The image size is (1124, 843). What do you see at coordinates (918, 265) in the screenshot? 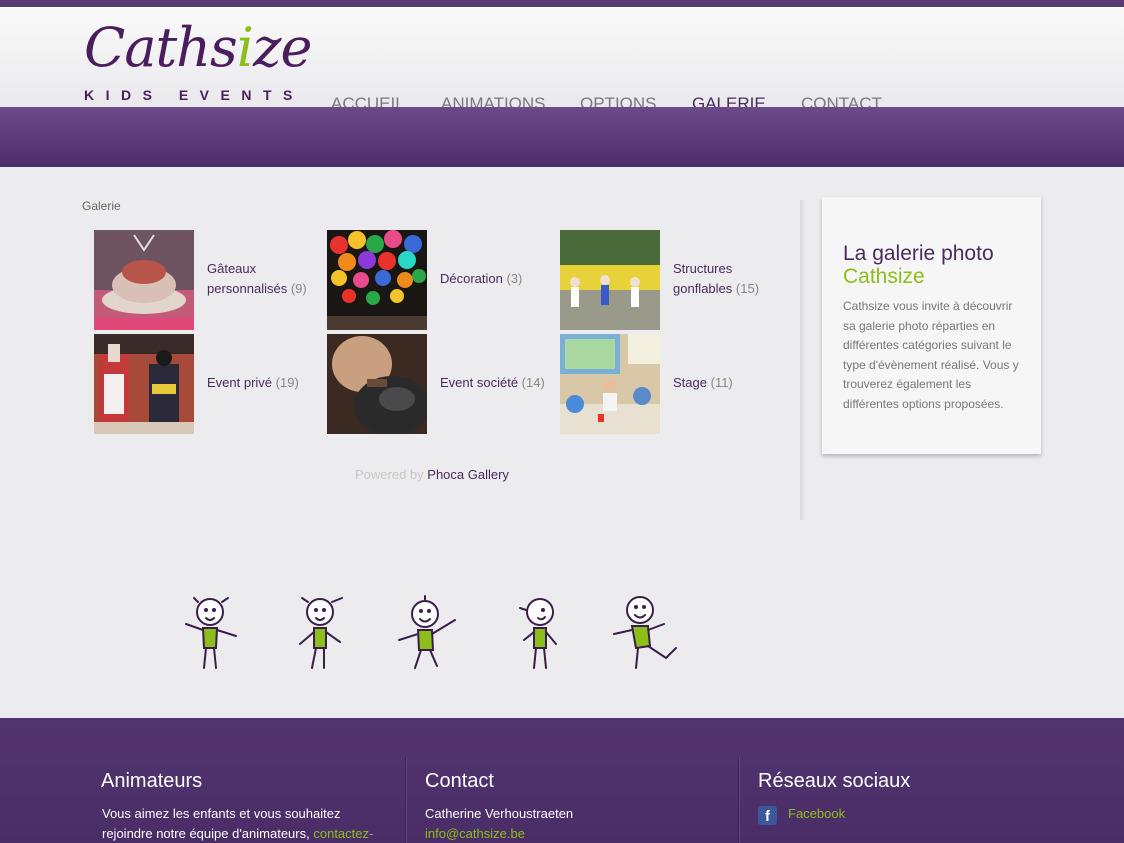
I see `sidebar-title: La galerie photo Cathsize` at bounding box center [918, 265].